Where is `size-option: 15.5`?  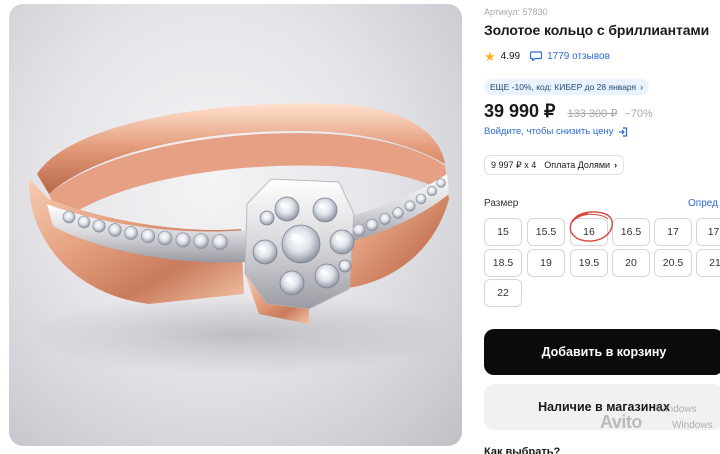
size-option: 15.5 is located at coordinates (546, 232).